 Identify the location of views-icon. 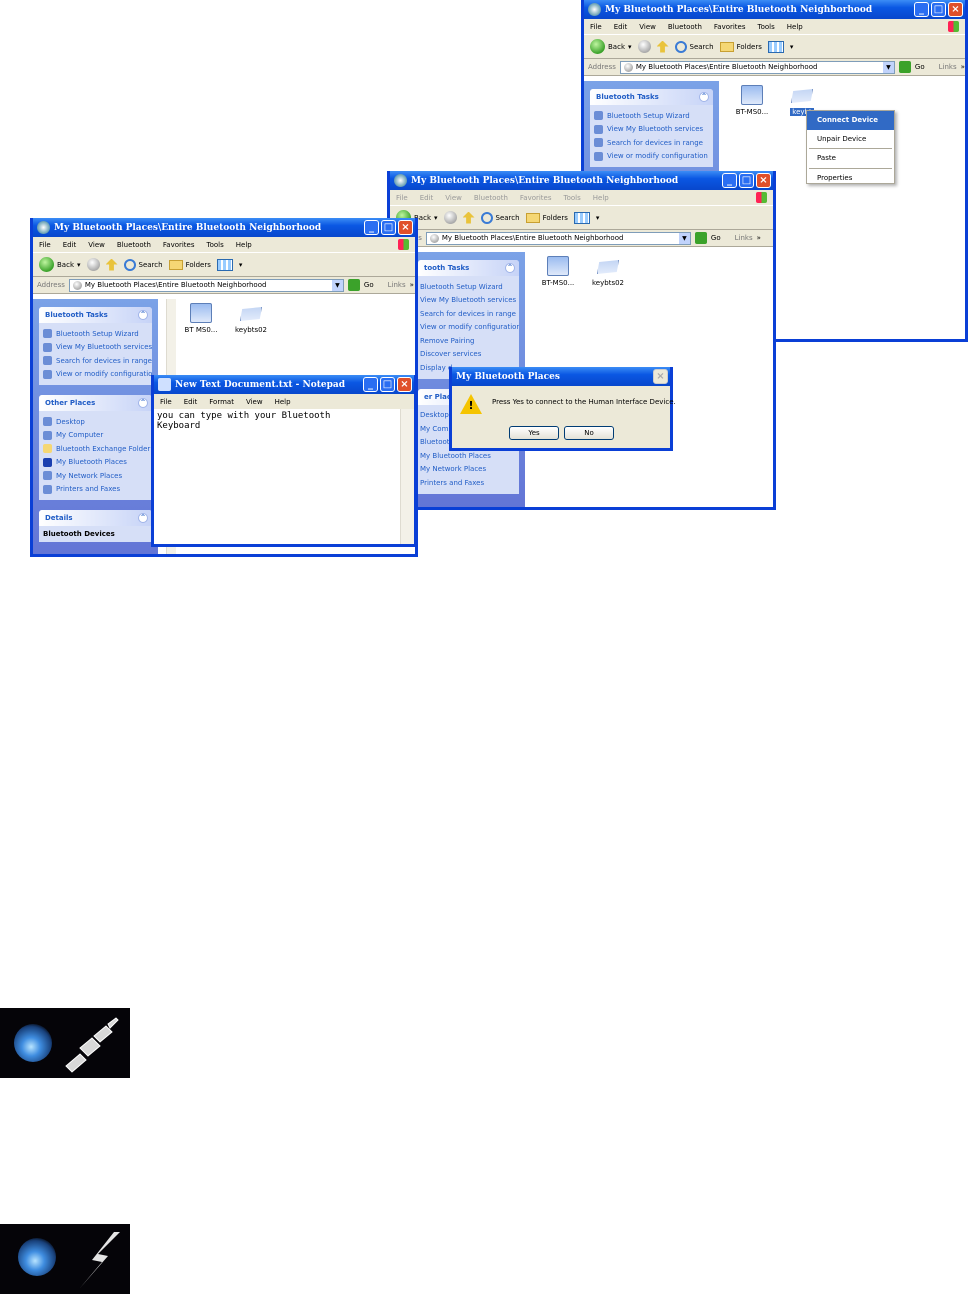
(775, 46).